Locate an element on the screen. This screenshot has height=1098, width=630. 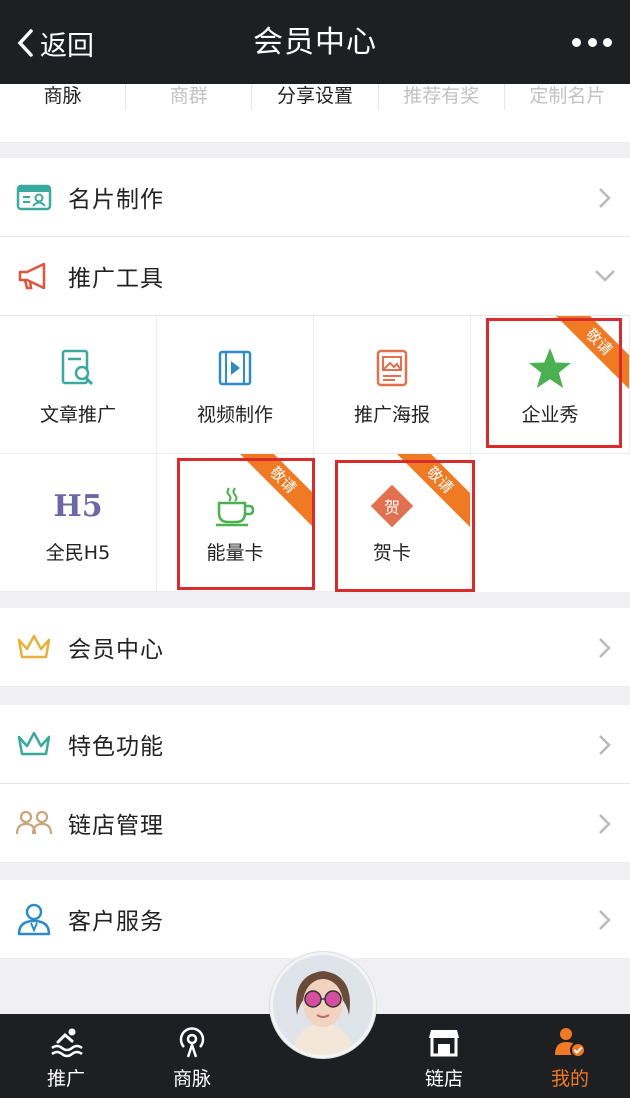
row-label: 推广工具 is located at coordinates (116, 279).